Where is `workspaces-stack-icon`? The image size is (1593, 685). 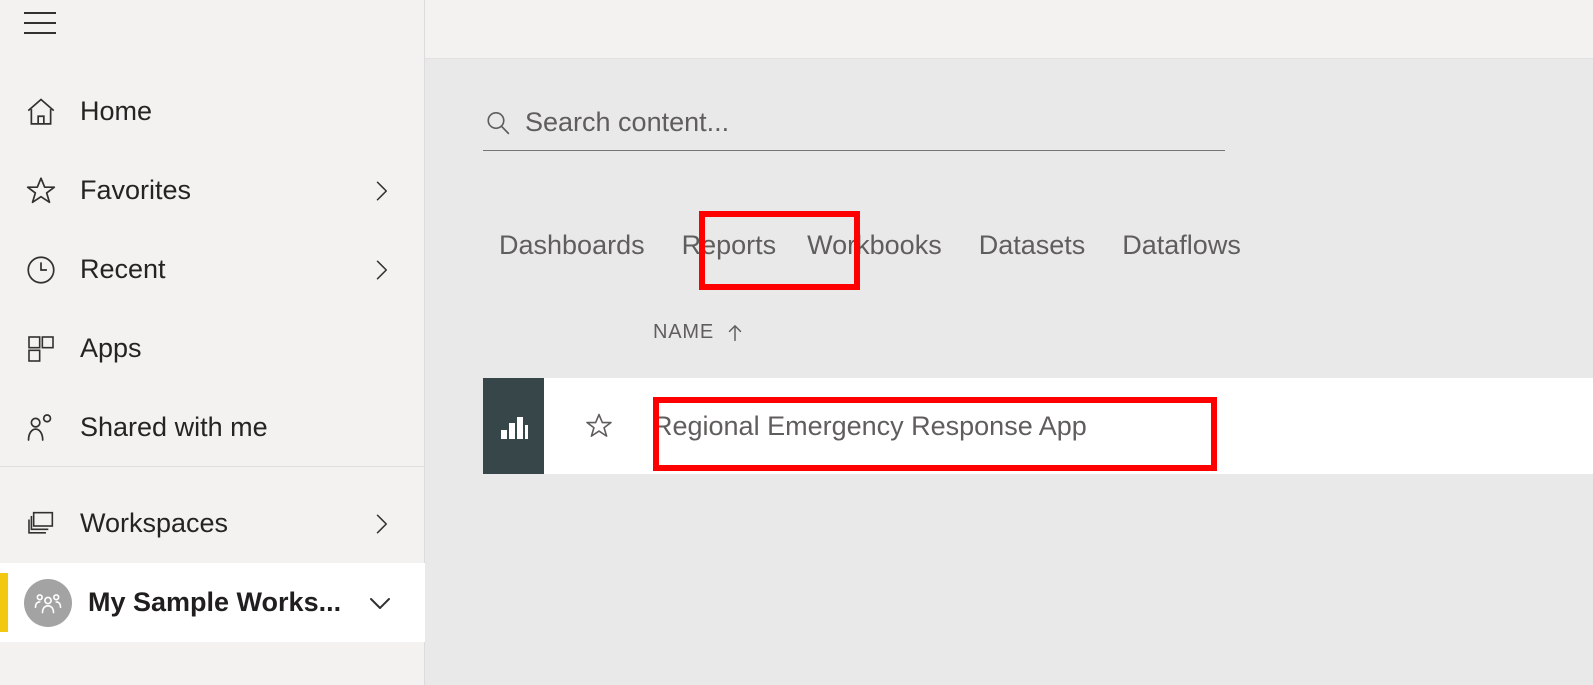 workspaces-stack-icon is located at coordinates (41, 524).